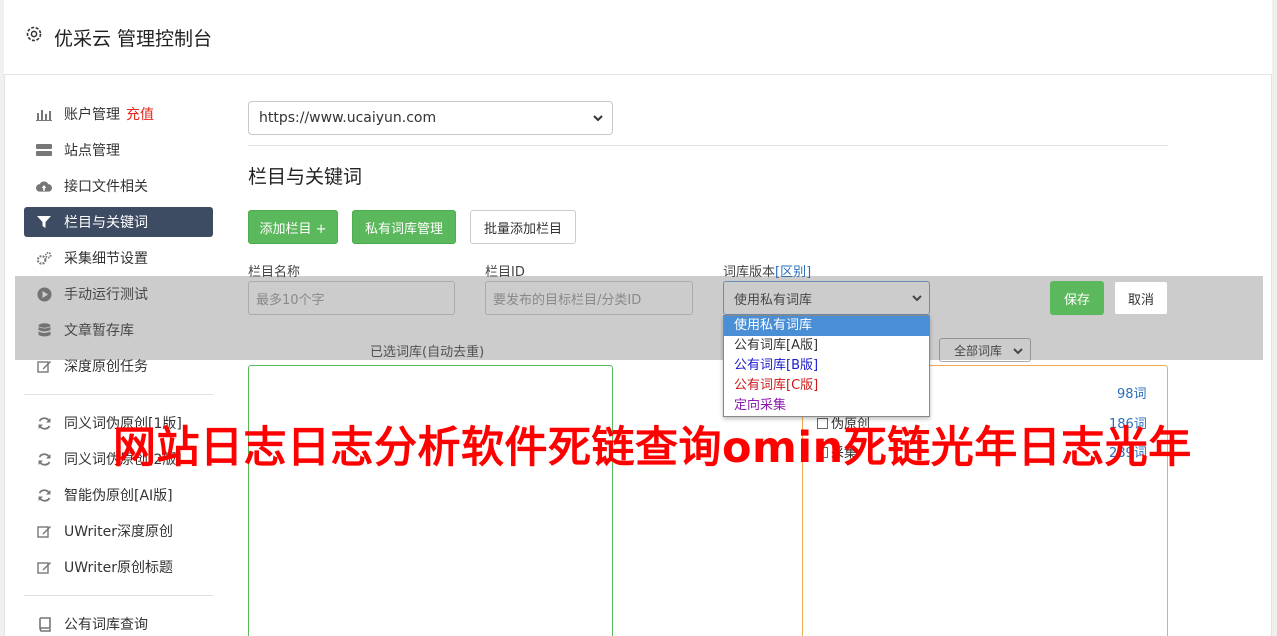 This screenshot has width=1277, height=636. I want to click on sidebar-item-label: 账户管理, so click(92, 115).